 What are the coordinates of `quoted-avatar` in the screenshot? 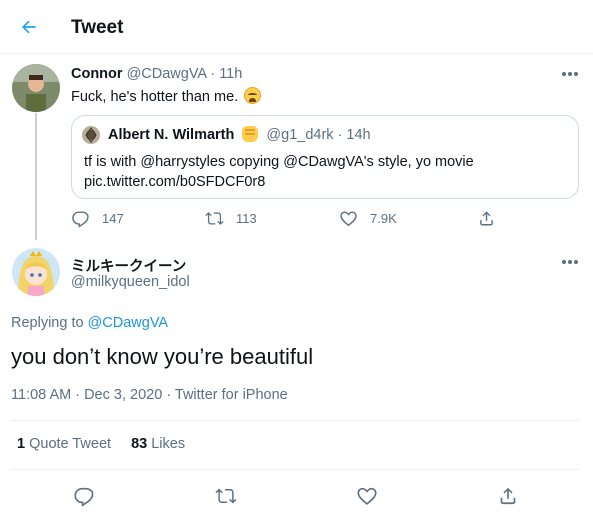 It's located at (91, 135).